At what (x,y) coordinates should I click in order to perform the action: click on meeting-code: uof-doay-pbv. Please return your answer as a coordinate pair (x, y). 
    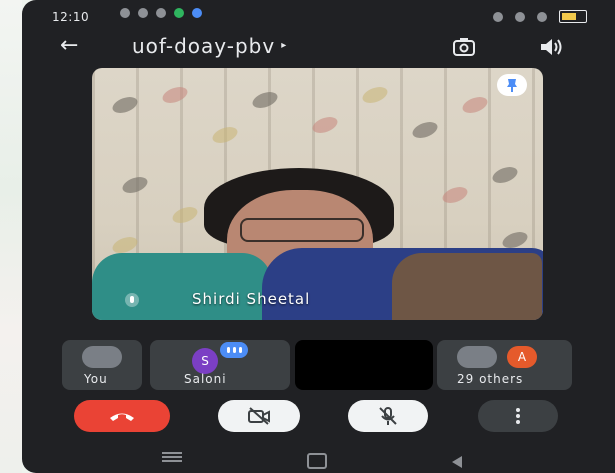
    Looking at the image, I should click on (204, 46).